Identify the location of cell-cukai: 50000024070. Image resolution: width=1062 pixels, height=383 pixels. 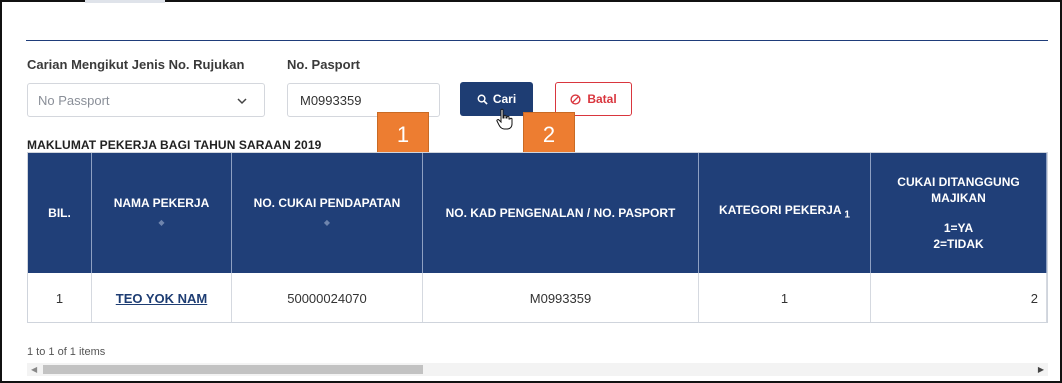
(327, 297).